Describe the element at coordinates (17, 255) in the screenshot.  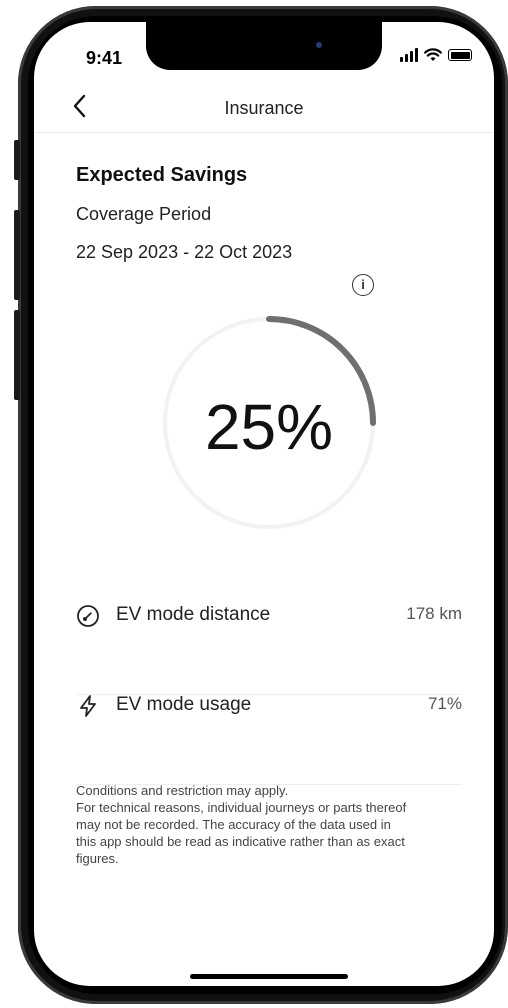
I see `volume-up-button` at that location.